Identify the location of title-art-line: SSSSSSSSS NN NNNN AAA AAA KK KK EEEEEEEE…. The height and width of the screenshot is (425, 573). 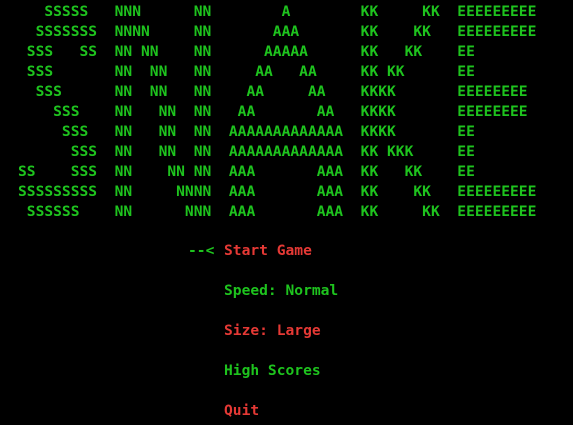
(277, 191).